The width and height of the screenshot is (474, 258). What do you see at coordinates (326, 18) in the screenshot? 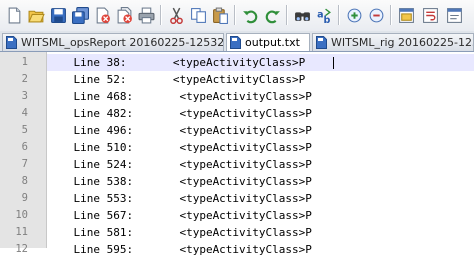
I see `svg-text: b` at bounding box center [326, 18].